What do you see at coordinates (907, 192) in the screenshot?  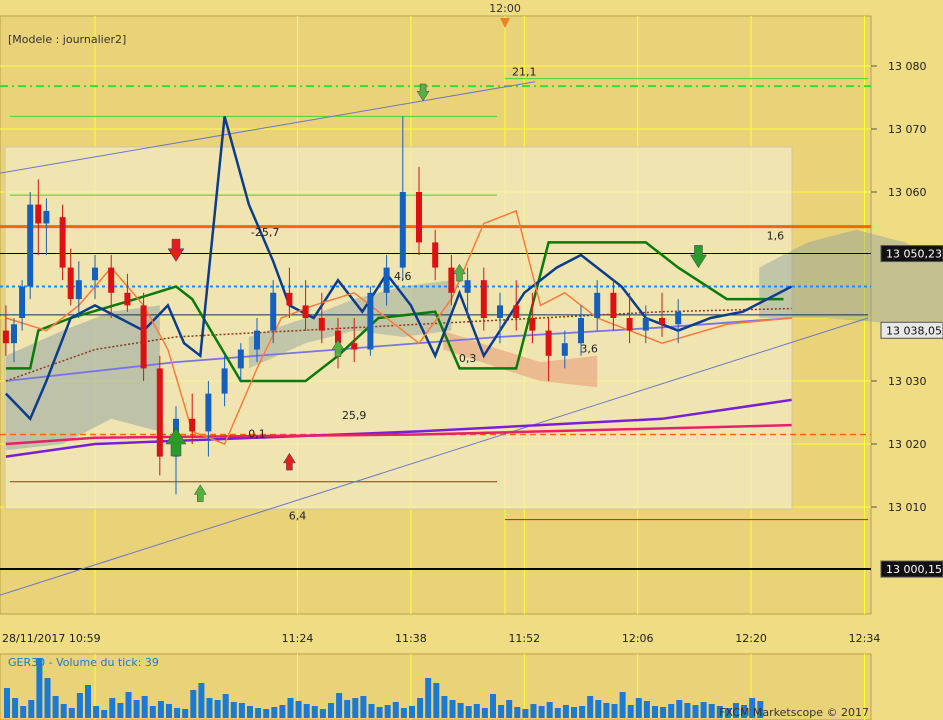 I see `y-tick-label: 13 060` at bounding box center [907, 192].